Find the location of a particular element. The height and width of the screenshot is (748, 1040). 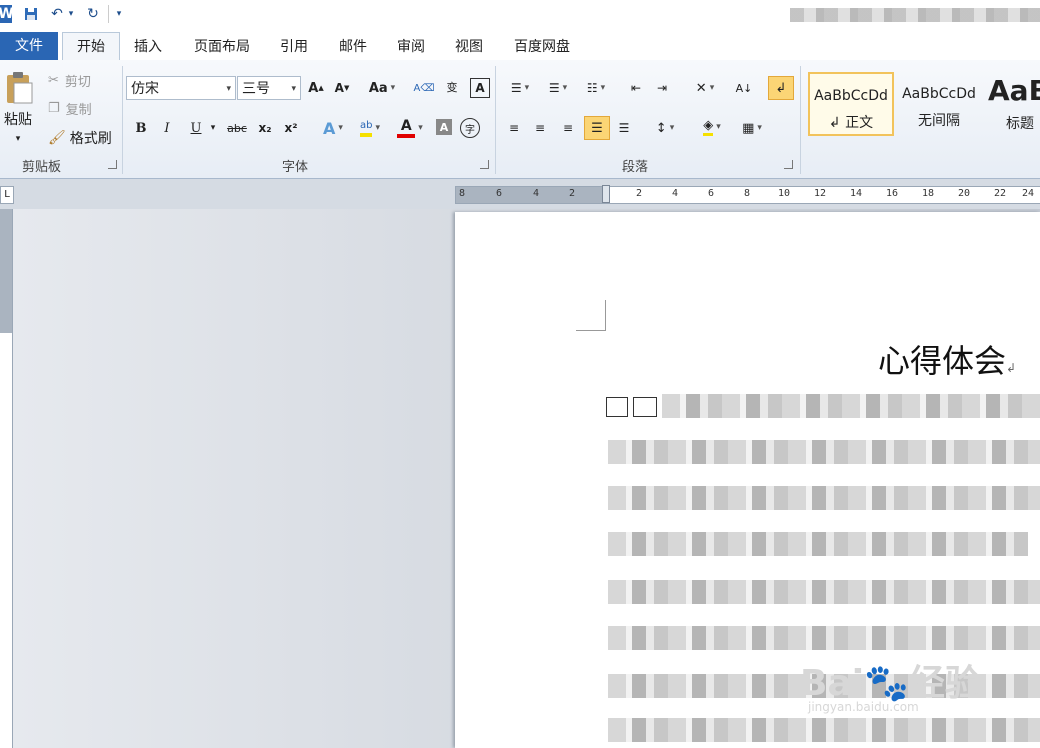

redo-icon: ↻ is located at coordinates (93, 14).